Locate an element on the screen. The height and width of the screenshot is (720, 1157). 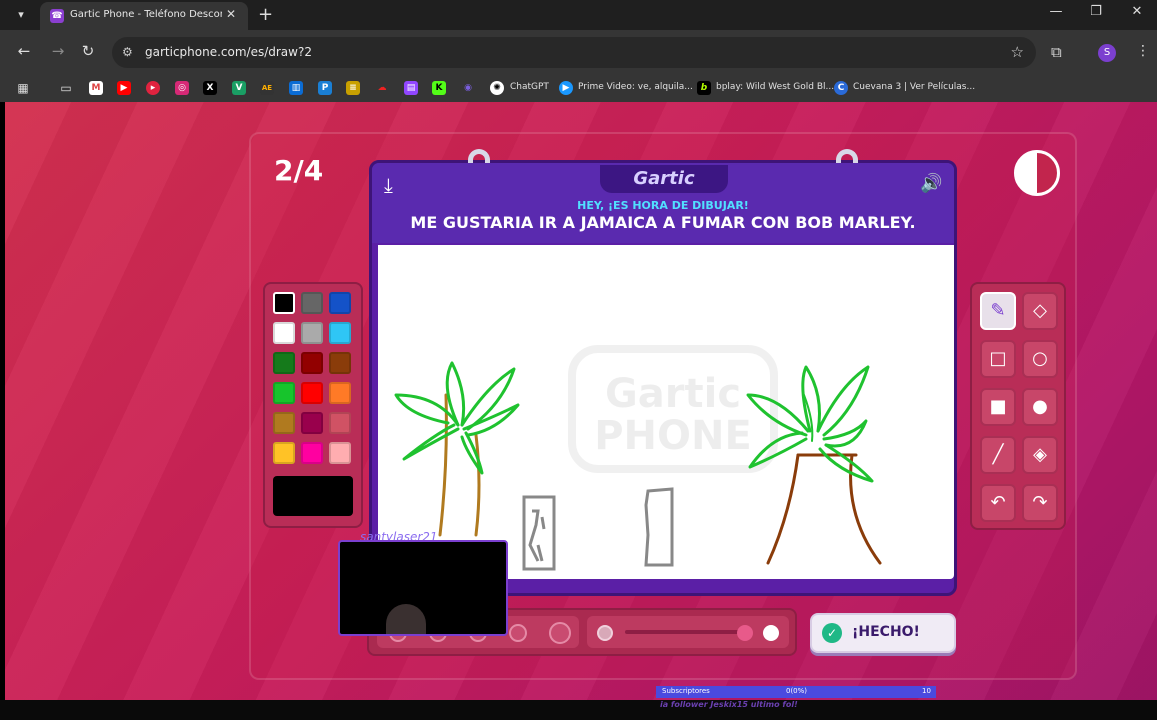
trello-icon: ▥ is located at coordinates (296, 88).